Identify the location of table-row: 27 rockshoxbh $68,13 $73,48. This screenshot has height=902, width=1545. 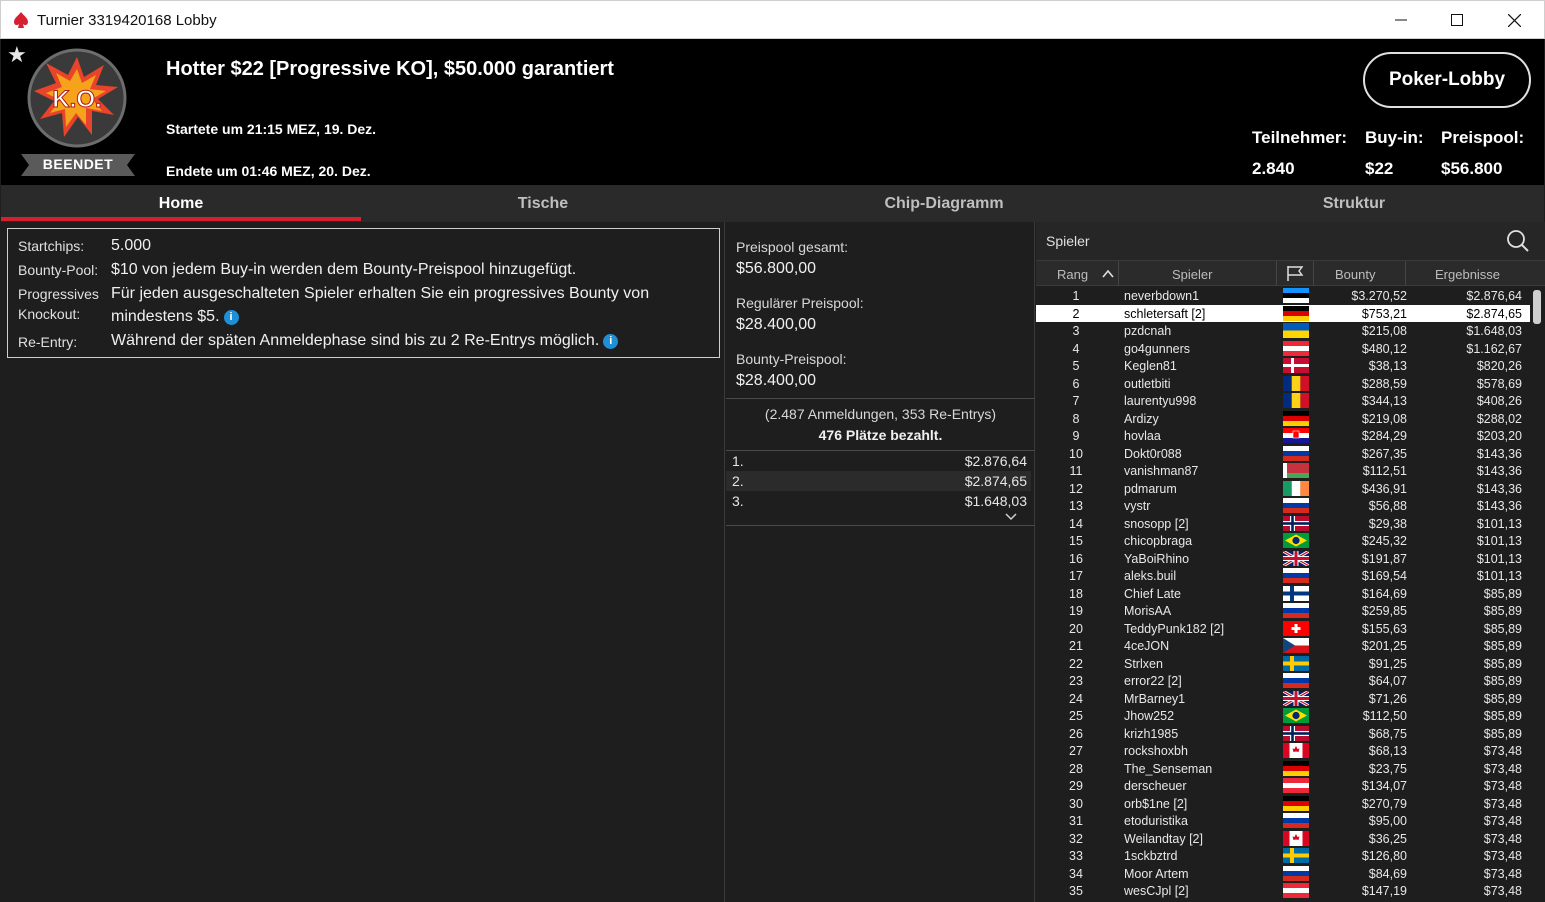
(1283, 751).